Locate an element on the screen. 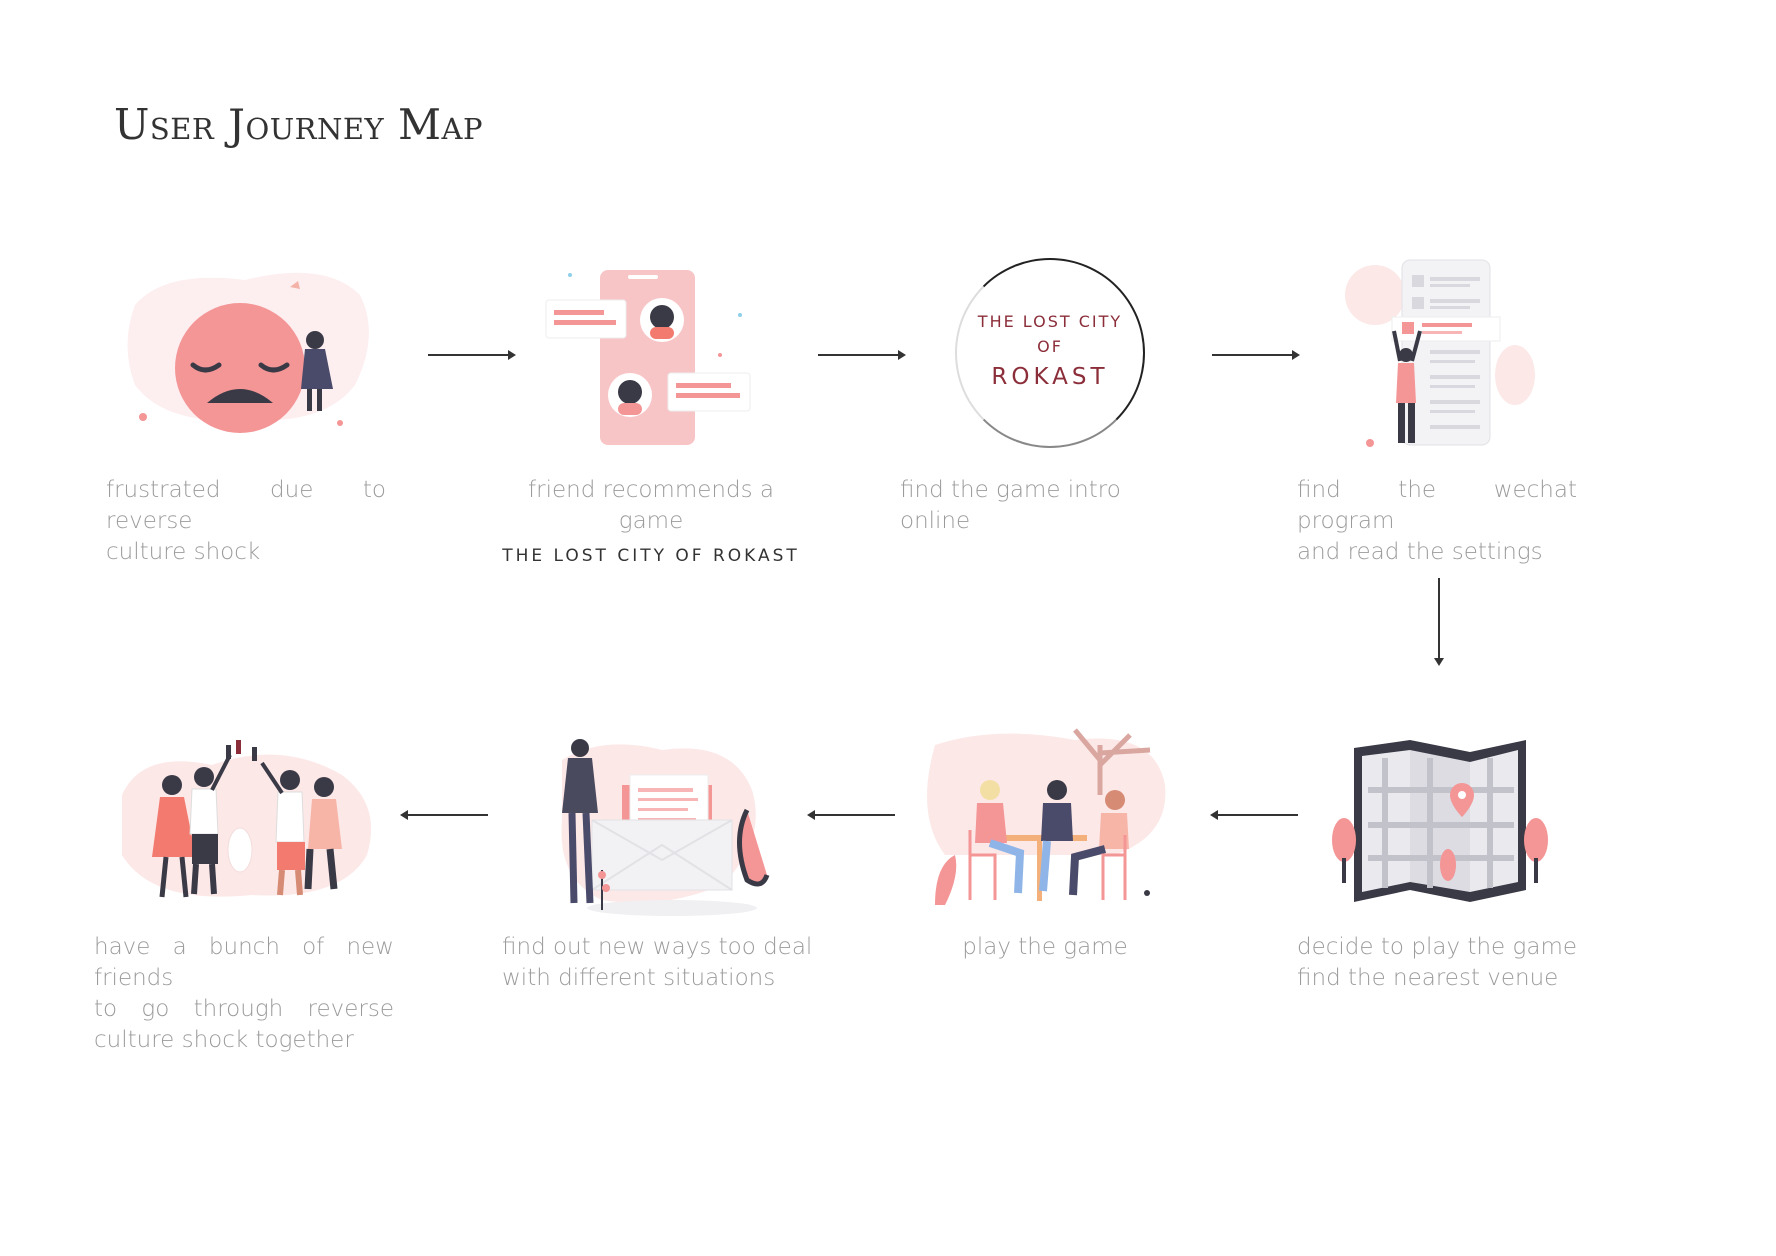 Image resolution: width=1776 pixels, height=1256 pixels. logo-line-2: OF is located at coordinates (1050, 346).